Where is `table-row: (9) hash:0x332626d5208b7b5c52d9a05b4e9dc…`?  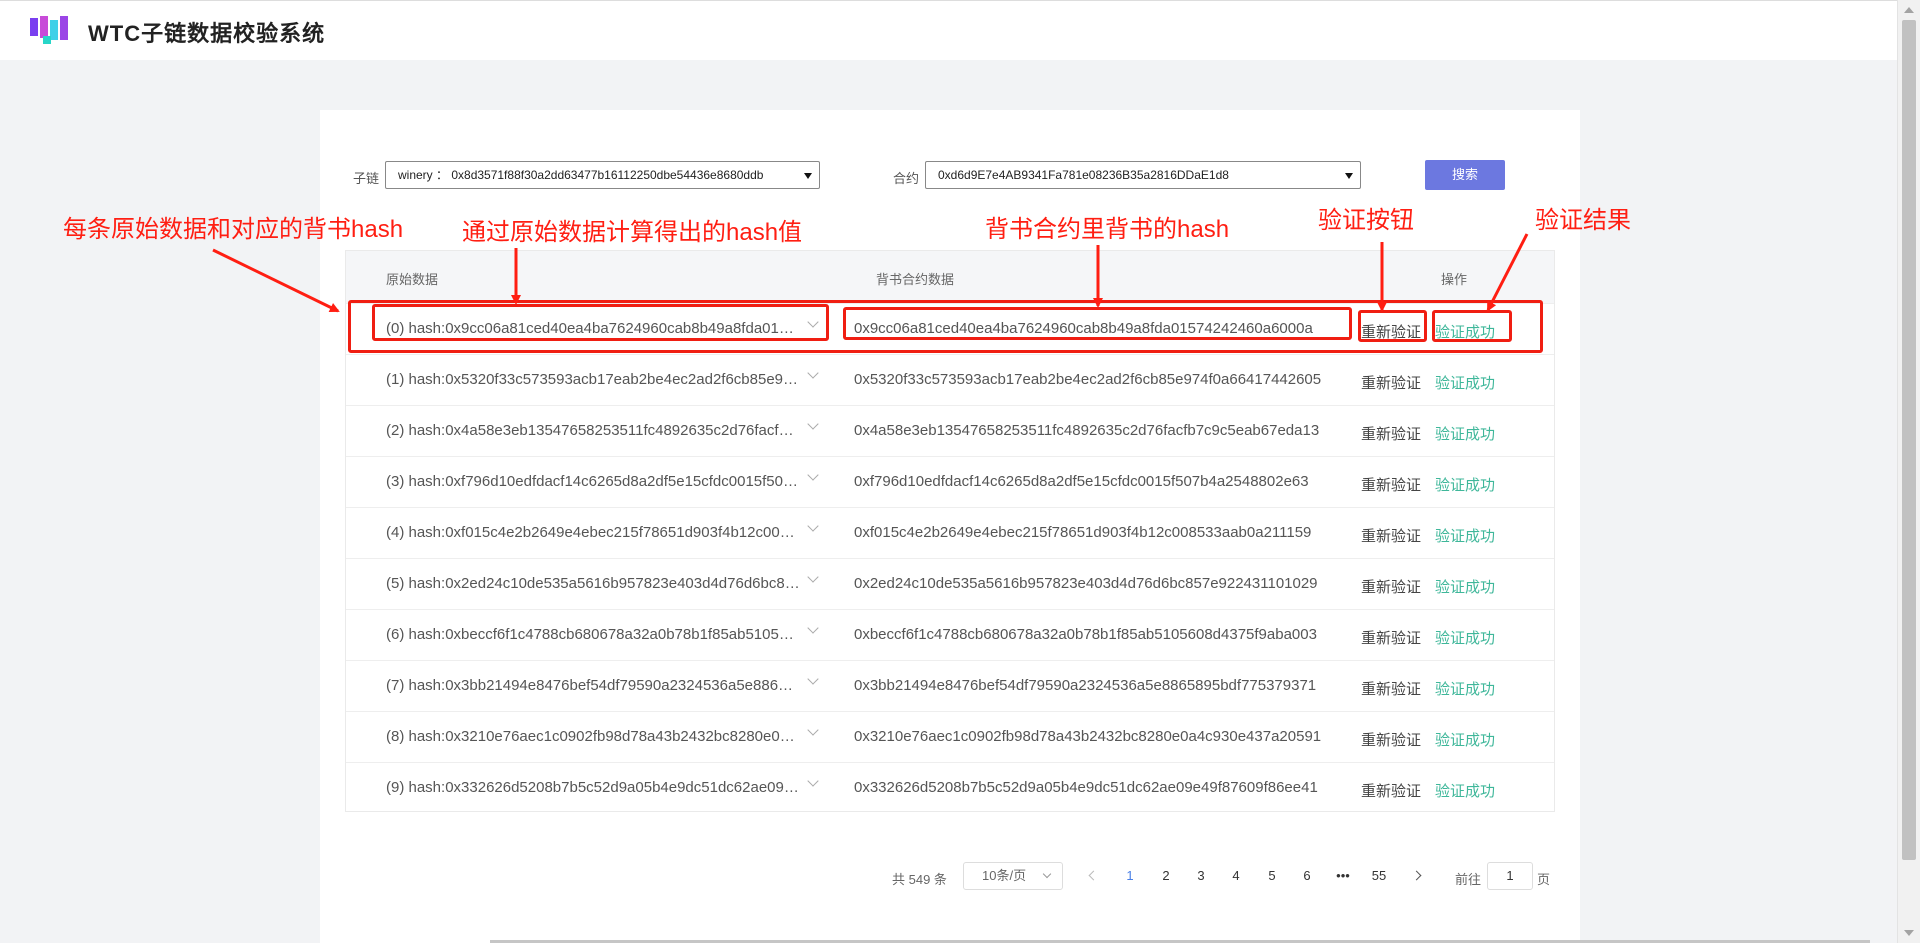
table-row: (9) hash:0x332626d5208b7b5c52d9a05b4e9dc… is located at coordinates (950, 787).